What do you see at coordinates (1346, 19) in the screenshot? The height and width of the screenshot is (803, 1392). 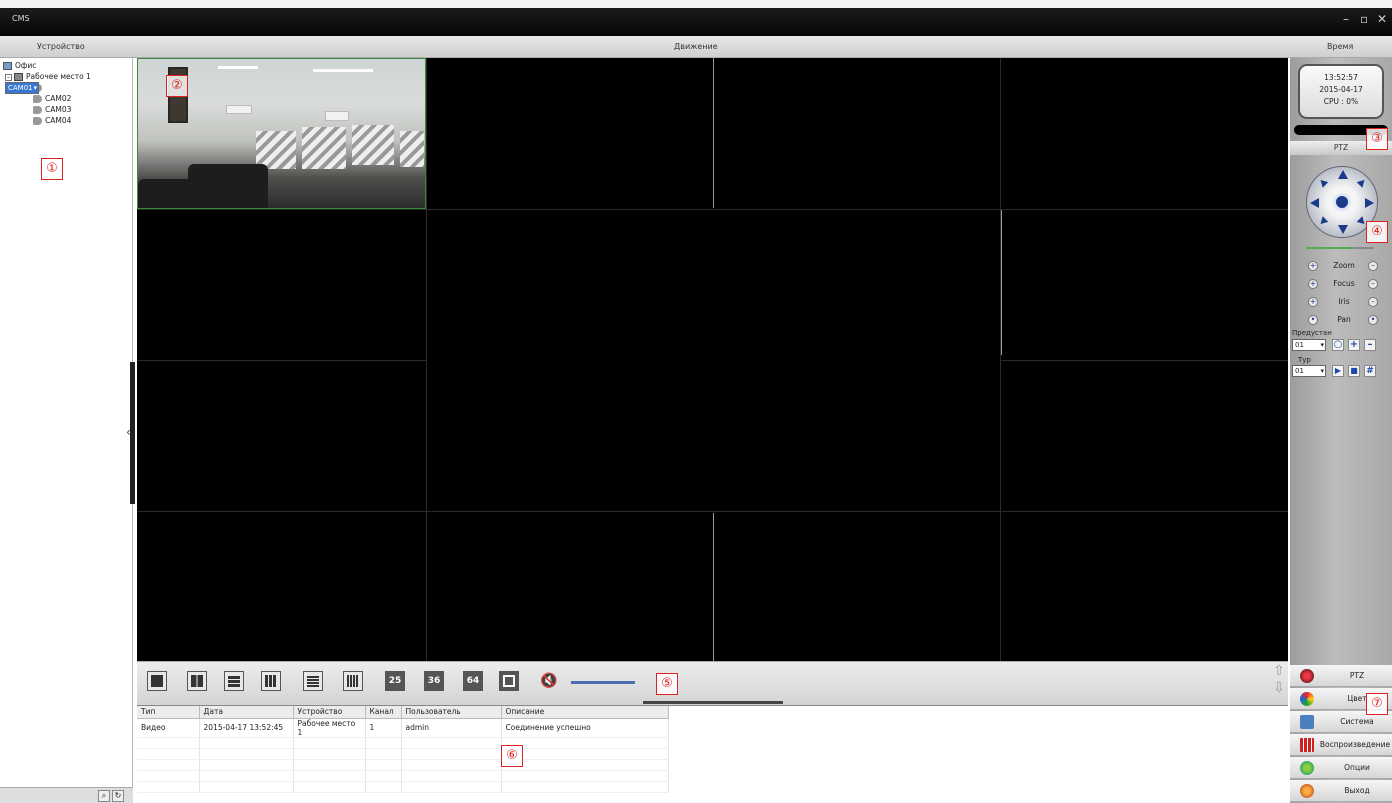 I see `minimize-button: –` at bounding box center [1346, 19].